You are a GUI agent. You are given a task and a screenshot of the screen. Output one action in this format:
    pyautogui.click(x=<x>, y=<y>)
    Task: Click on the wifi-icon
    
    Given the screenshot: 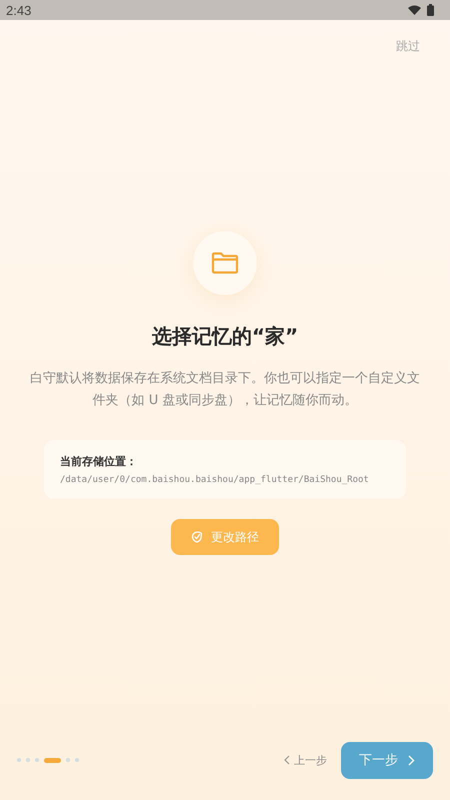 What is the action you would take?
    pyautogui.click(x=414, y=10)
    